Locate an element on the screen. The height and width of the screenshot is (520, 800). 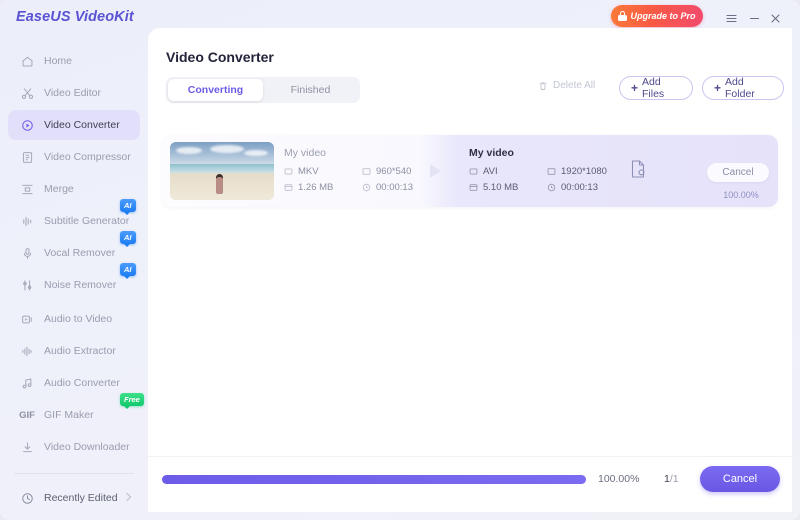
sidebar-item-video-compressor: Video Compressor is located at coordinates (74, 157).